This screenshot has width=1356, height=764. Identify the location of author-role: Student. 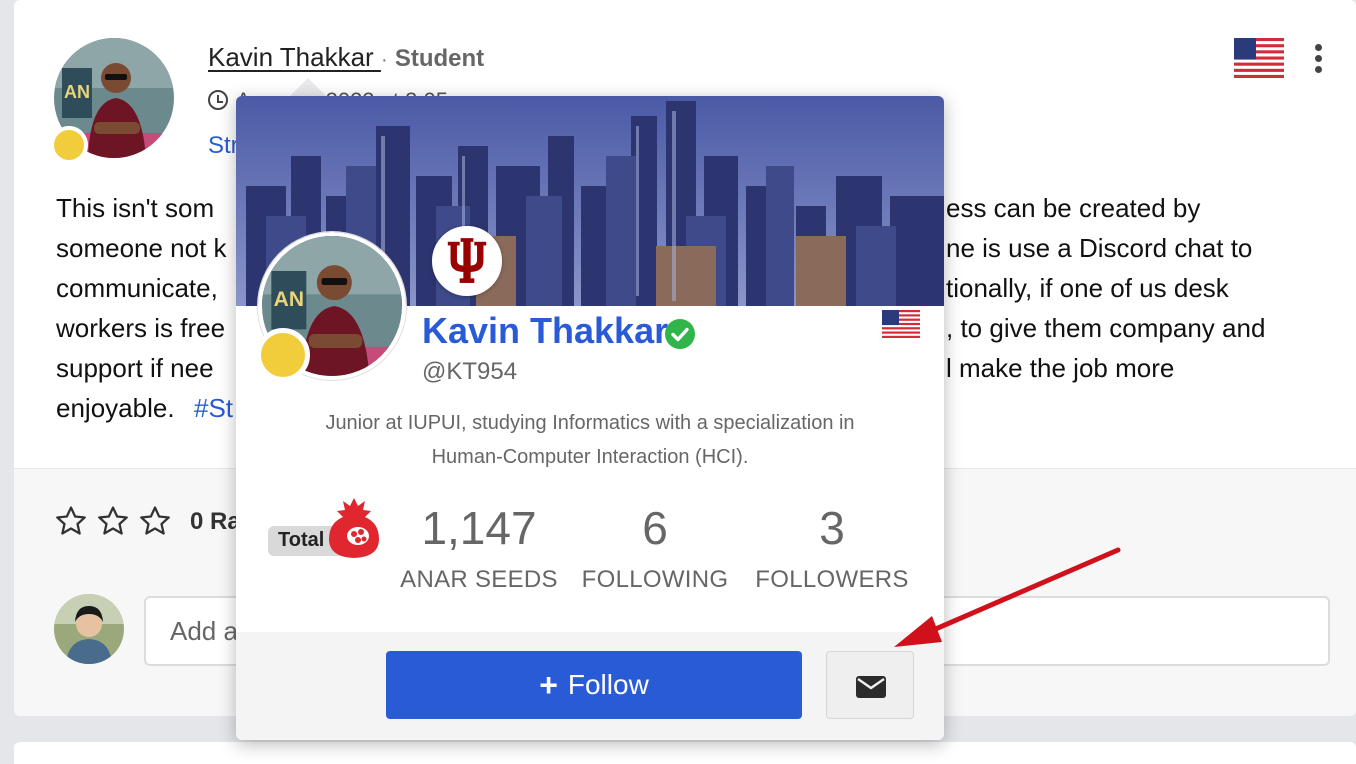
(439, 58).